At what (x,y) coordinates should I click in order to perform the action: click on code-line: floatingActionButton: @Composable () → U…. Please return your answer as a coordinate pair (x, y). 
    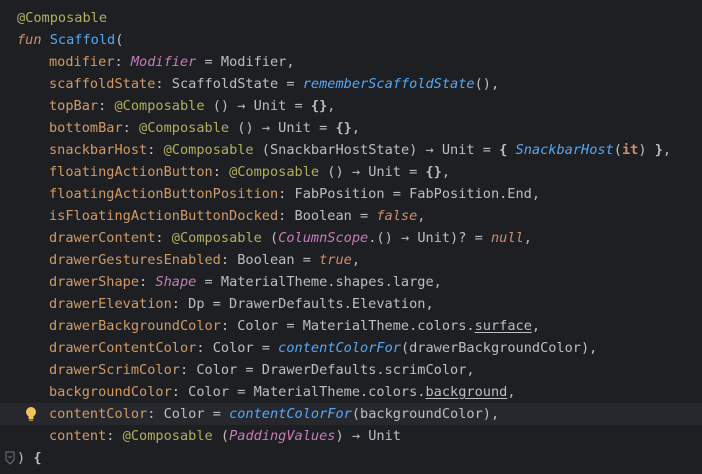
    Looking at the image, I should click on (351, 172).